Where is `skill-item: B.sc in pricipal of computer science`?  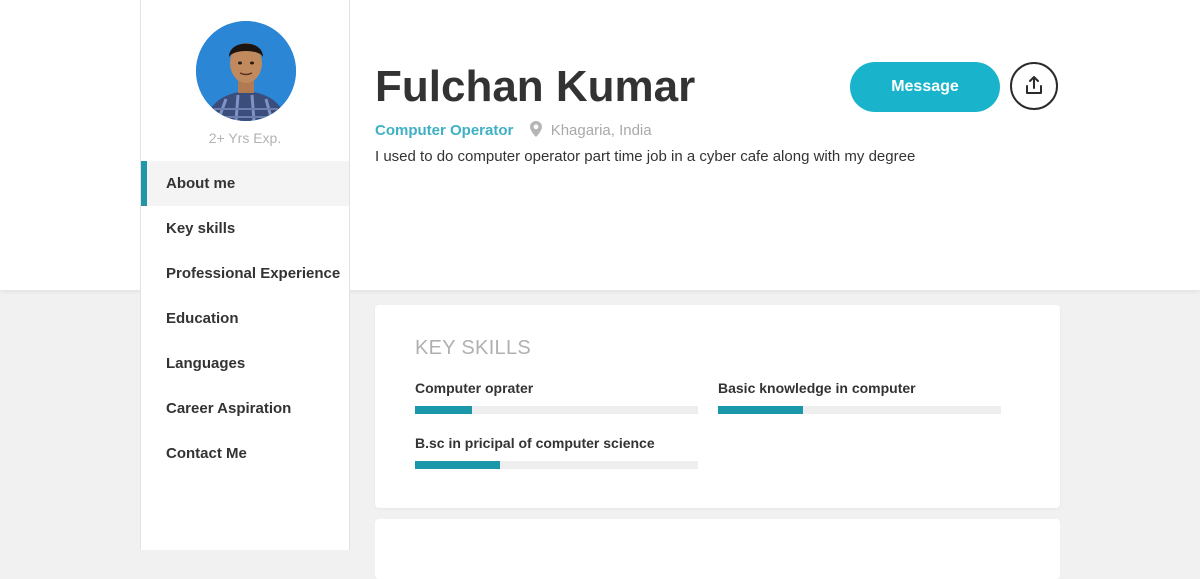
skill-item: B.sc in pricipal of computer science is located at coordinates (556, 452).